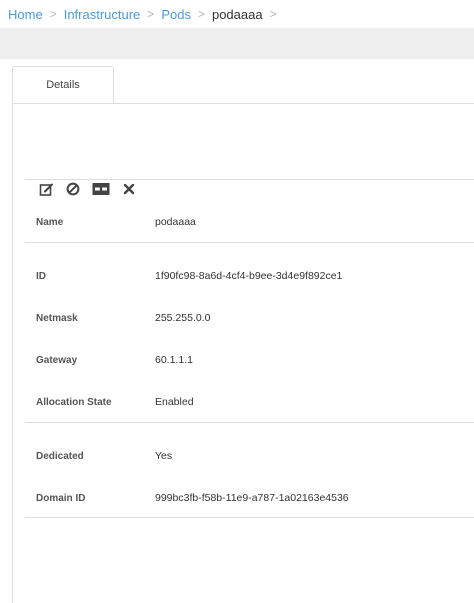  What do you see at coordinates (41, 276) in the screenshot?
I see `detail-label: ID` at bounding box center [41, 276].